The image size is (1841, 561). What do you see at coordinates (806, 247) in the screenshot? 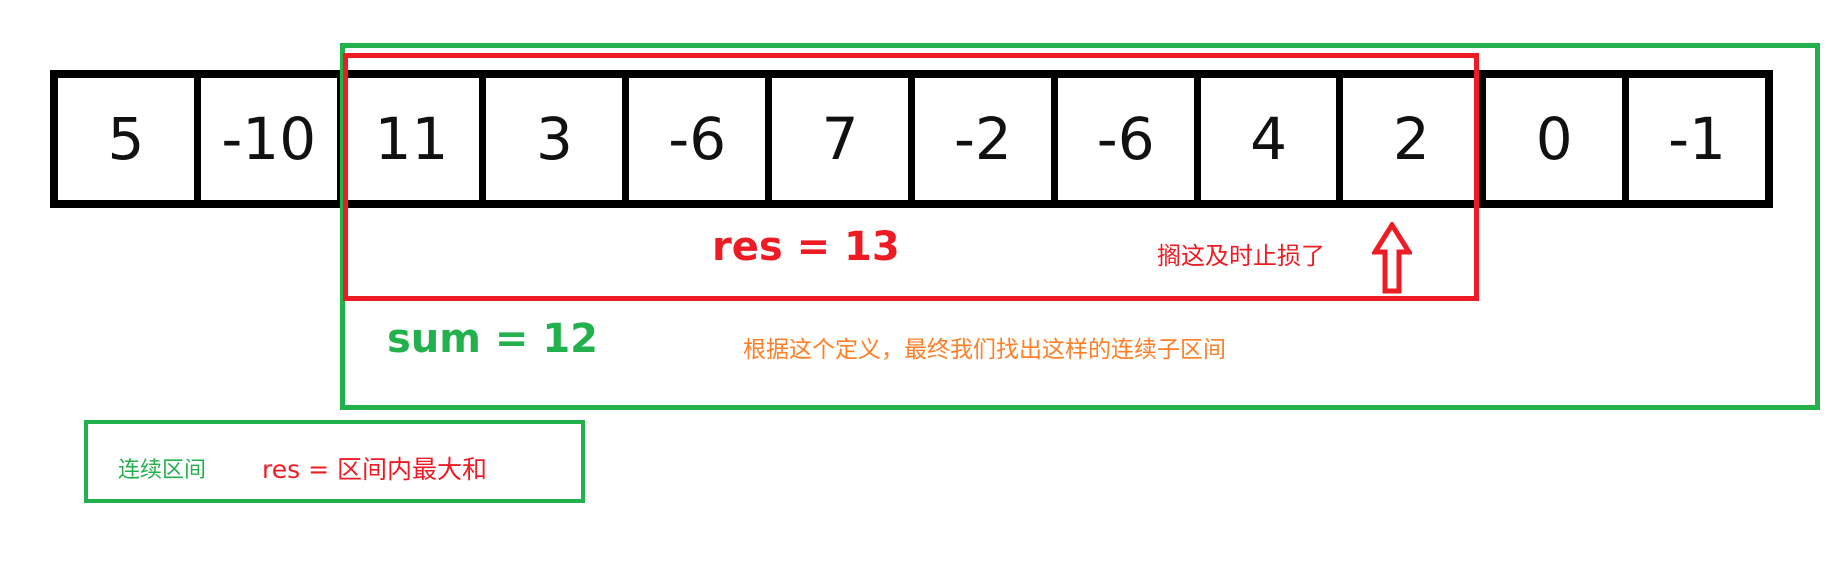
I see `res-label: res = 13` at bounding box center [806, 247].